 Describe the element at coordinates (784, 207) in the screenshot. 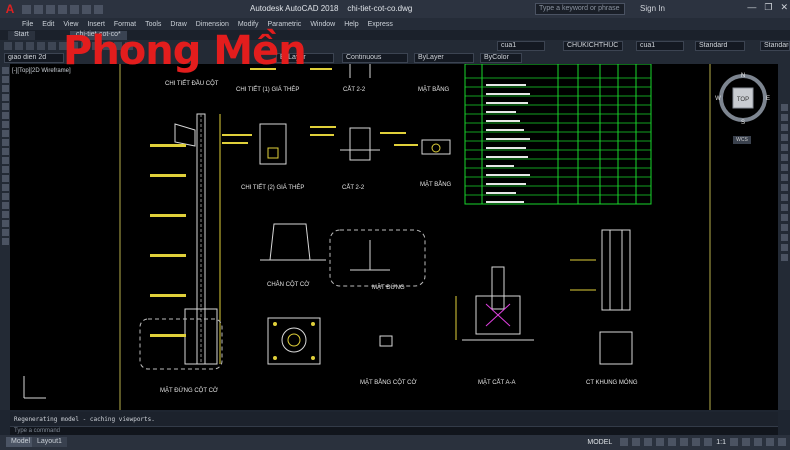

I see `extend-tool-icon` at that location.